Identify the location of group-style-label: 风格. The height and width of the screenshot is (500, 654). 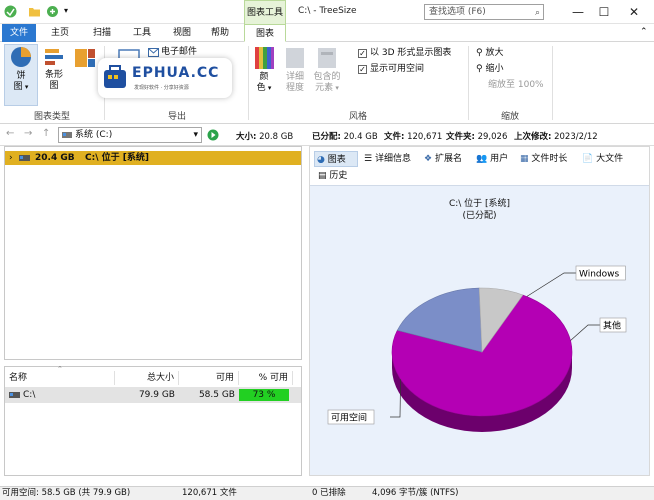
(357, 117).